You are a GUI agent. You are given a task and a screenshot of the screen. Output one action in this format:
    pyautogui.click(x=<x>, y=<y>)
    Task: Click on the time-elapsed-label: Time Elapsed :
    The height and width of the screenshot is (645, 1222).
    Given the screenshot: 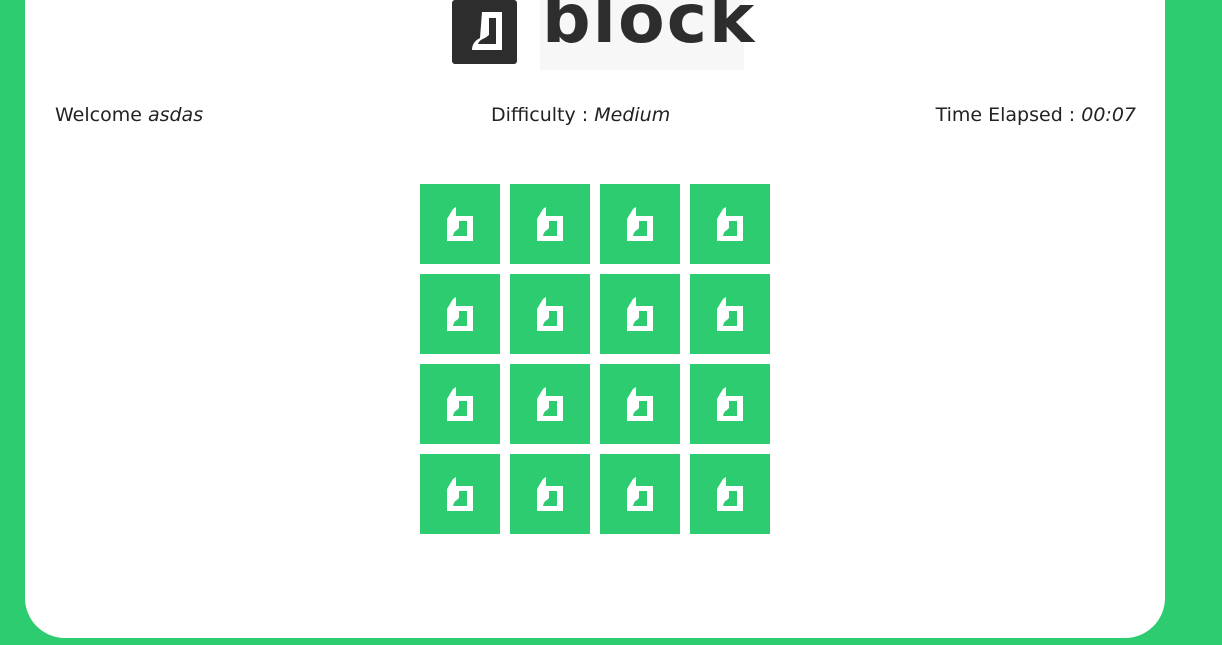 What is the action you would take?
    pyautogui.click(x=1008, y=115)
    